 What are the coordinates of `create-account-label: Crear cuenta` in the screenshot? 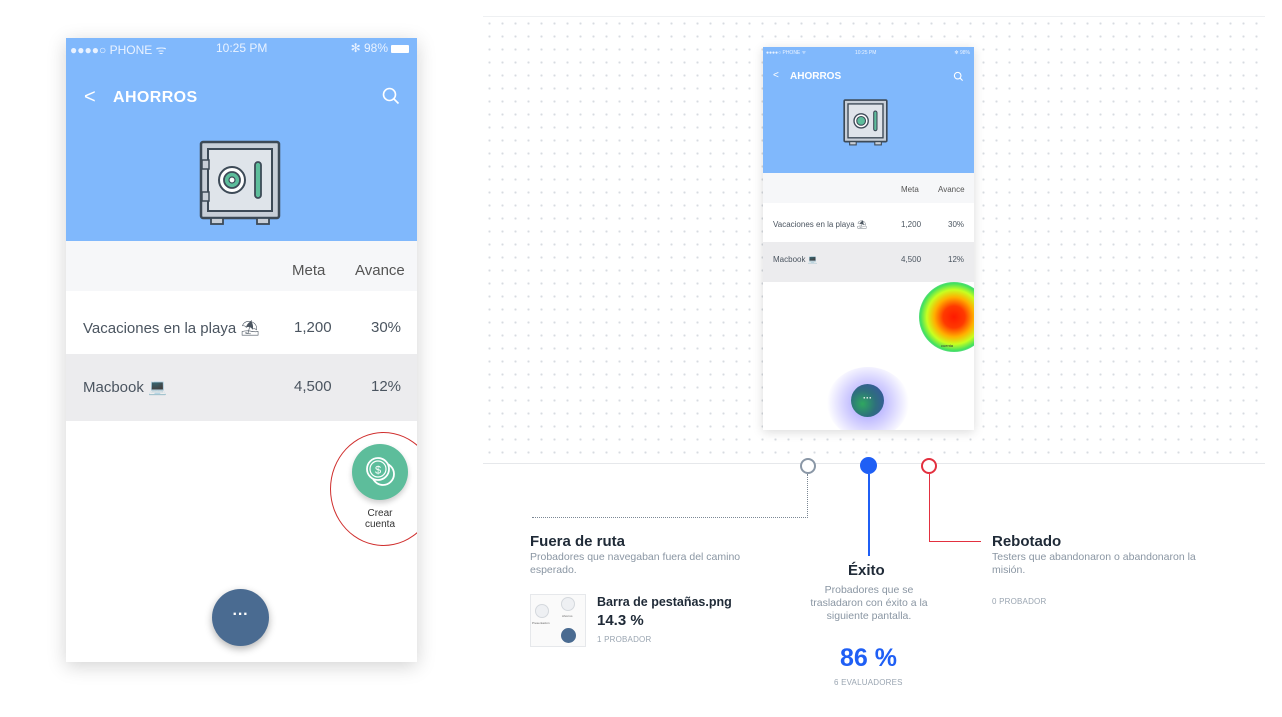 It's located at (380, 519).